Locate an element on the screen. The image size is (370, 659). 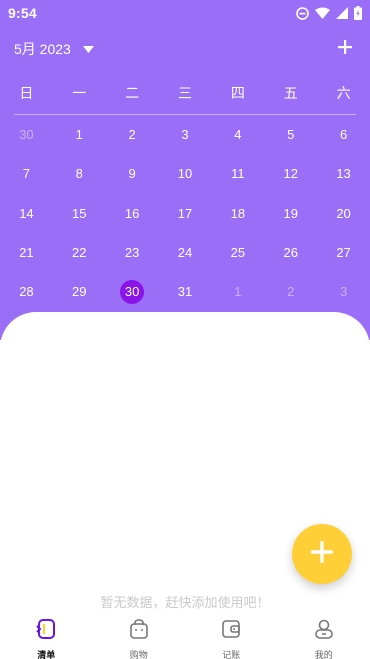
day-number: 13 is located at coordinates (343, 174).